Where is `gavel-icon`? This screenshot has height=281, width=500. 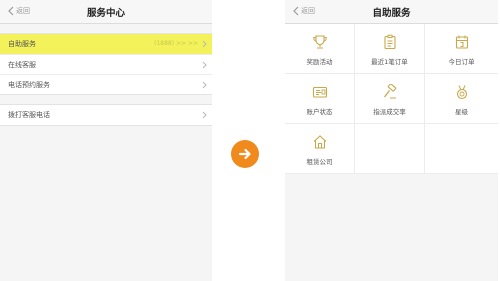
gavel-icon is located at coordinates (389, 91).